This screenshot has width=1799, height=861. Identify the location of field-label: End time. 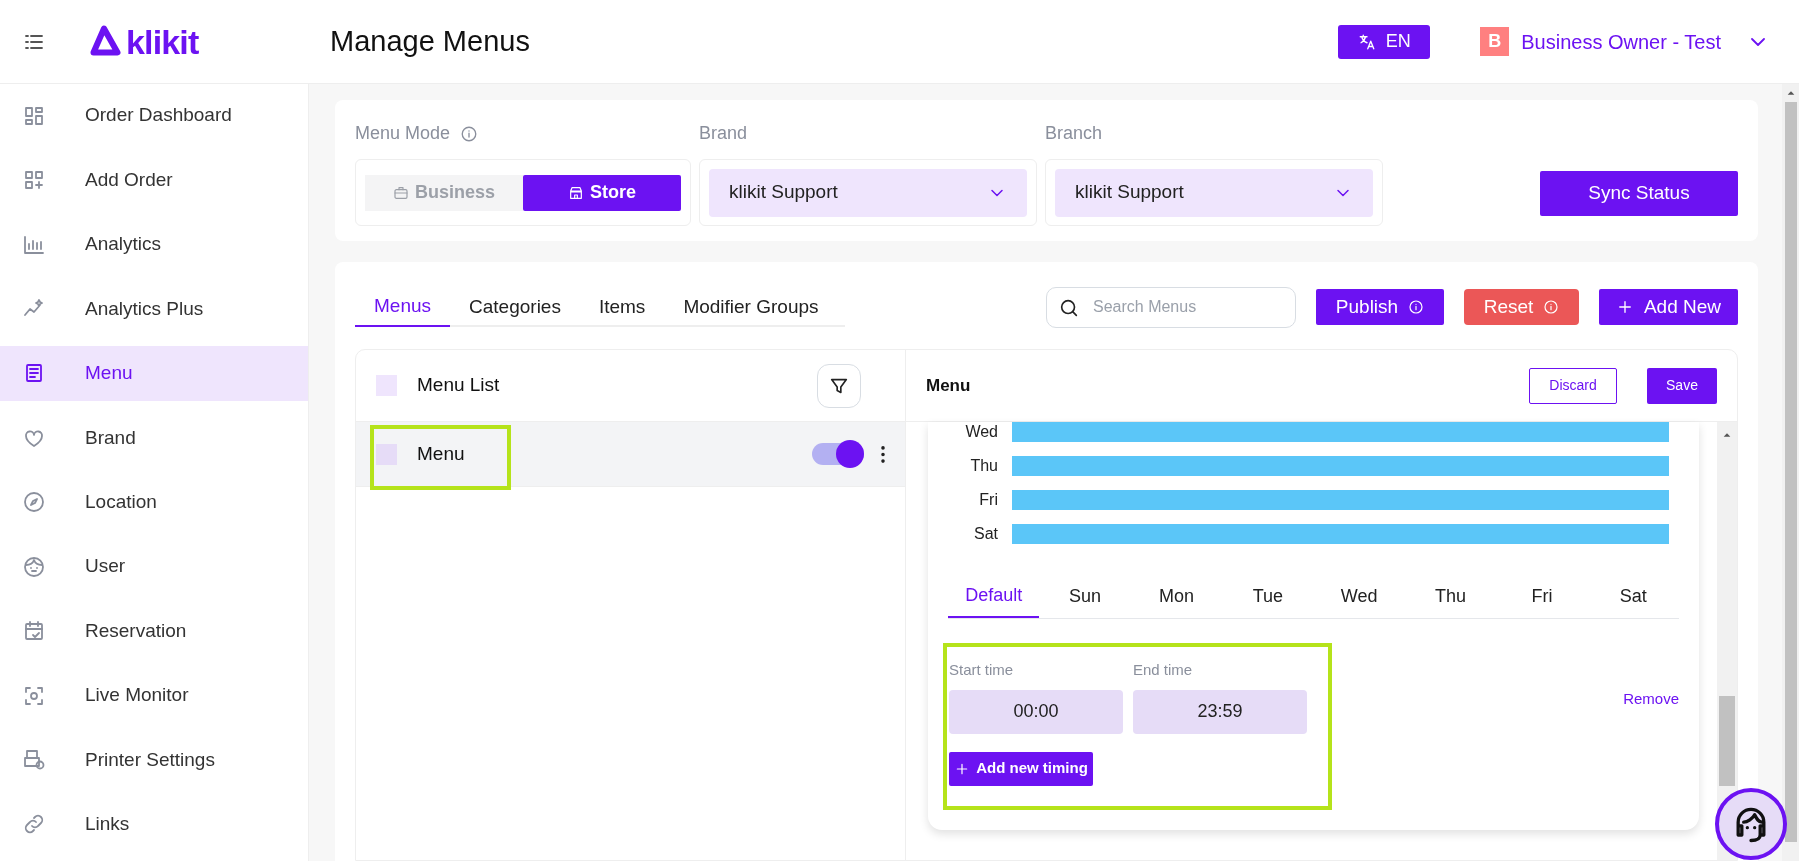
(1163, 670).